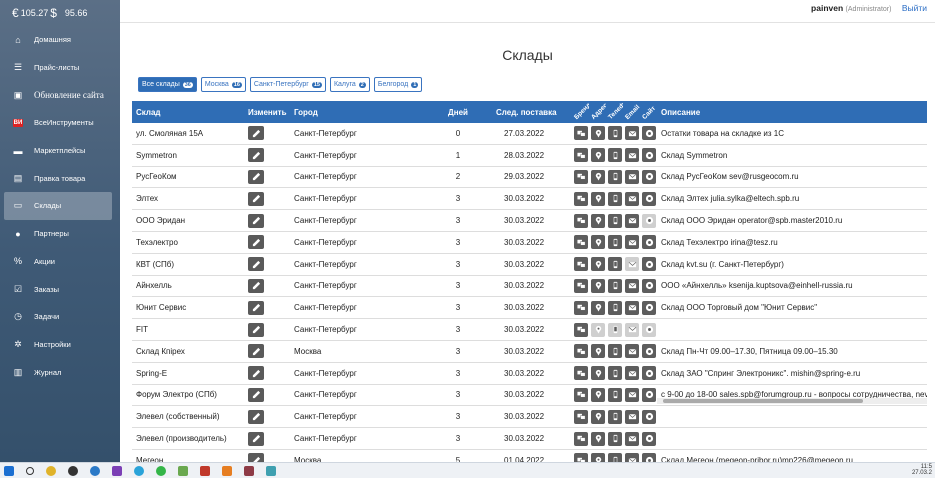 The height and width of the screenshot is (478, 935). I want to click on filter-button-4: Белгород 1, so click(398, 84).